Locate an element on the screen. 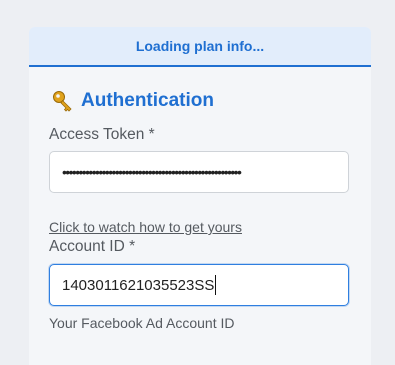 This screenshot has height=365, width=395. account-id-hint: Your Facebook Ad Account ID is located at coordinates (142, 323).